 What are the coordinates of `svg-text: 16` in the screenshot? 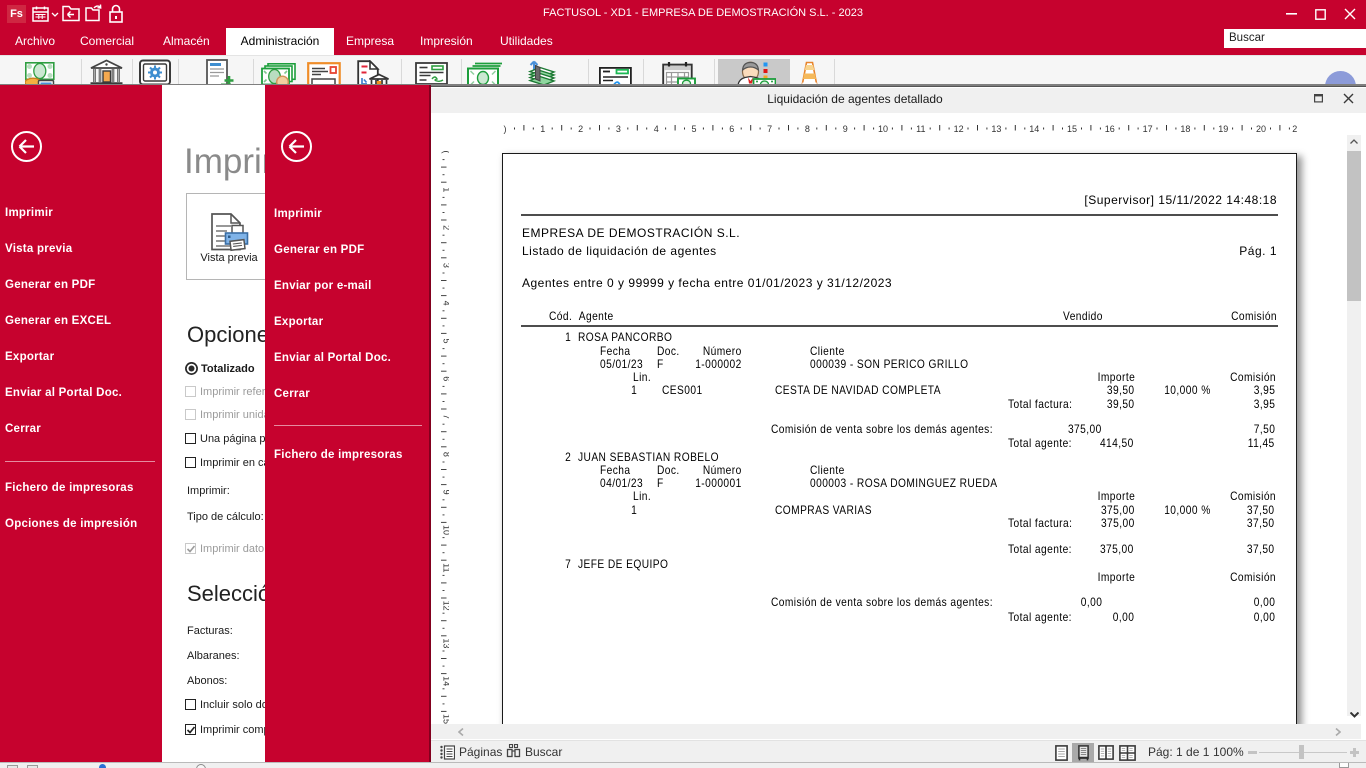 It's located at (1110, 129).